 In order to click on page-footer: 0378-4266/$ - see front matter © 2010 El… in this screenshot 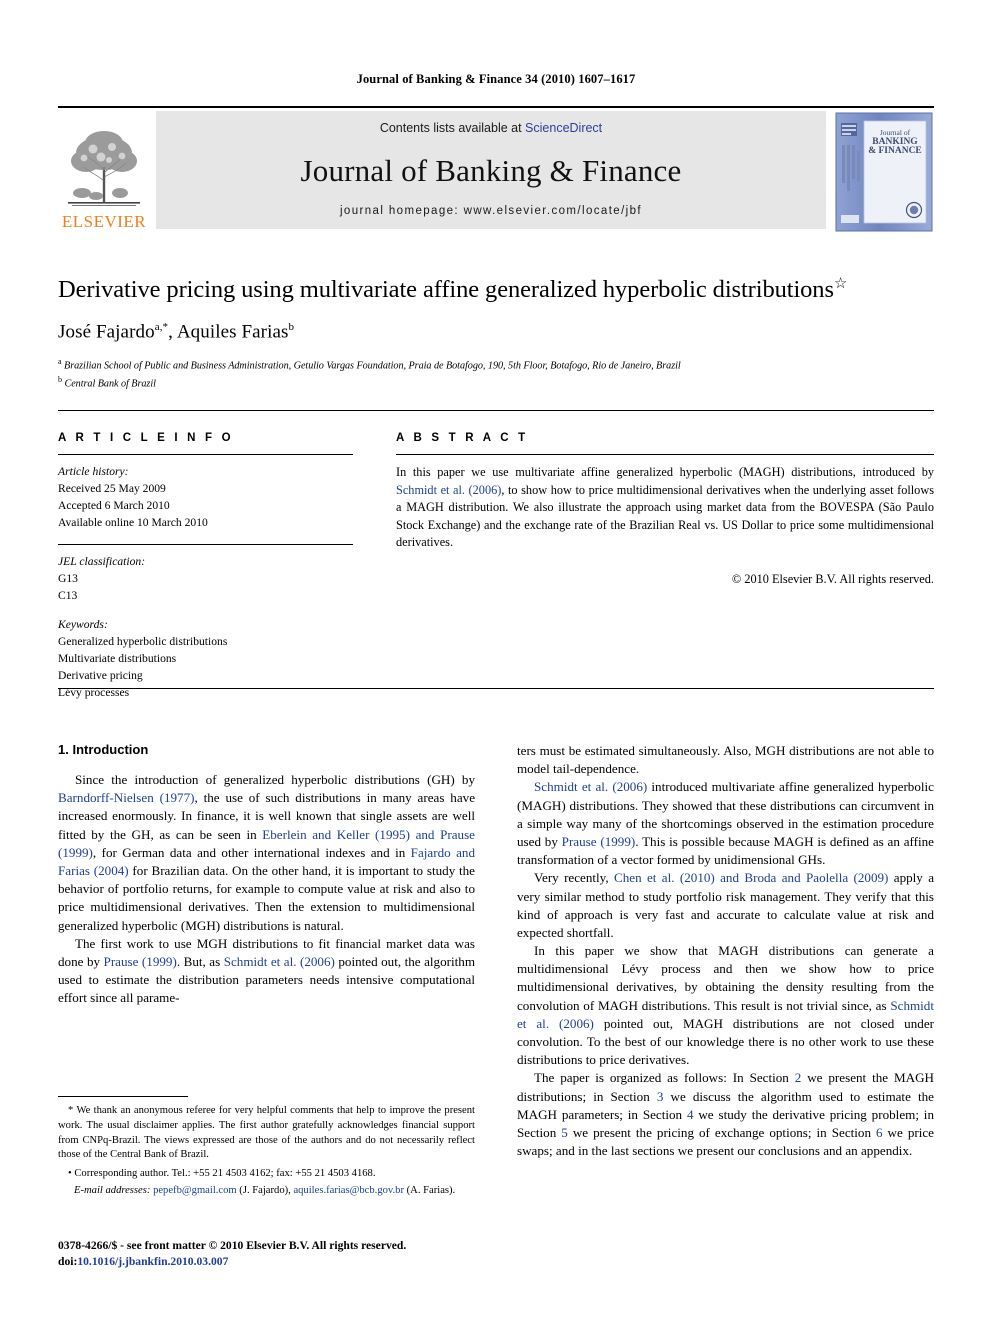, I will do `click(338, 1254)`.